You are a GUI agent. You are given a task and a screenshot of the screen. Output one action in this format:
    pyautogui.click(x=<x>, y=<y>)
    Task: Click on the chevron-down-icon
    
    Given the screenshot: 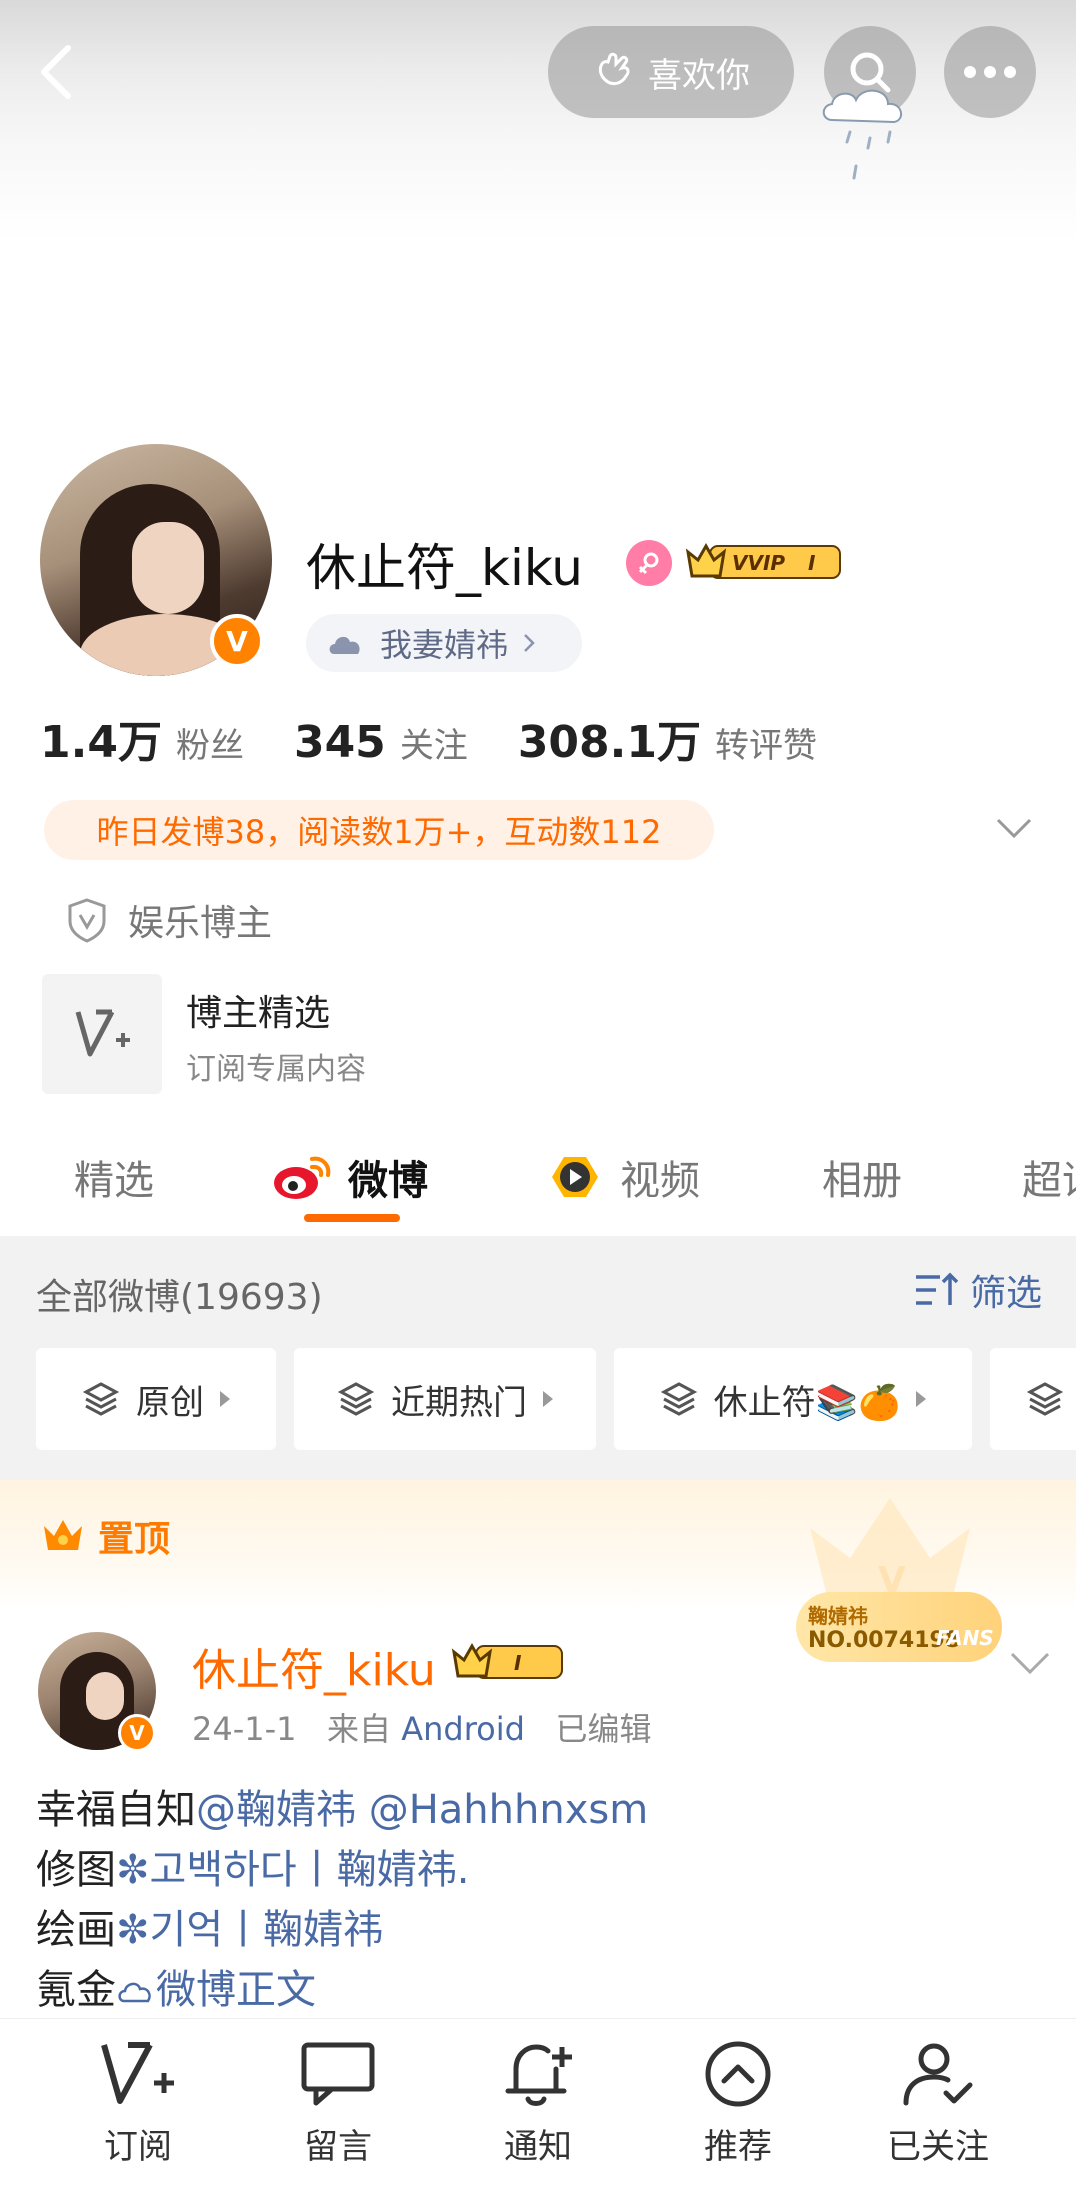 What is the action you would take?
    pyautogui.click(x=1014, y=828)
    